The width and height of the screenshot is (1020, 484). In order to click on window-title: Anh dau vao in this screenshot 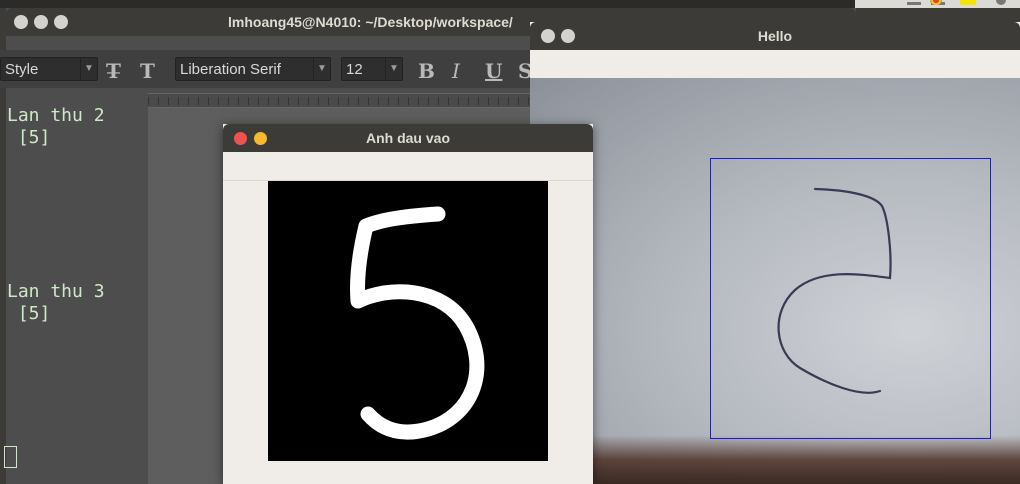, I will do `click(407, 138)`.